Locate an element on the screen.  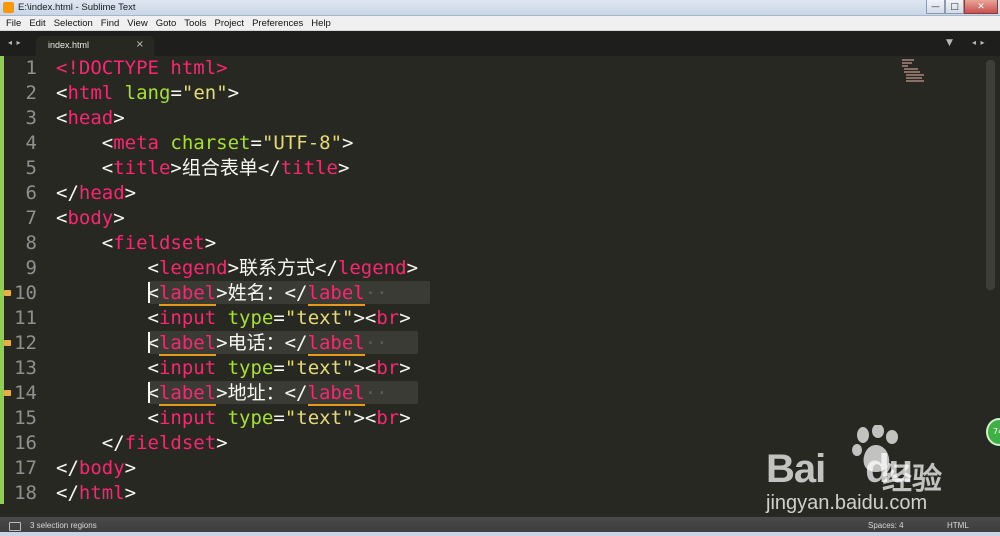
code-line-6: 6 </head> is located at coordinates (481, 193).